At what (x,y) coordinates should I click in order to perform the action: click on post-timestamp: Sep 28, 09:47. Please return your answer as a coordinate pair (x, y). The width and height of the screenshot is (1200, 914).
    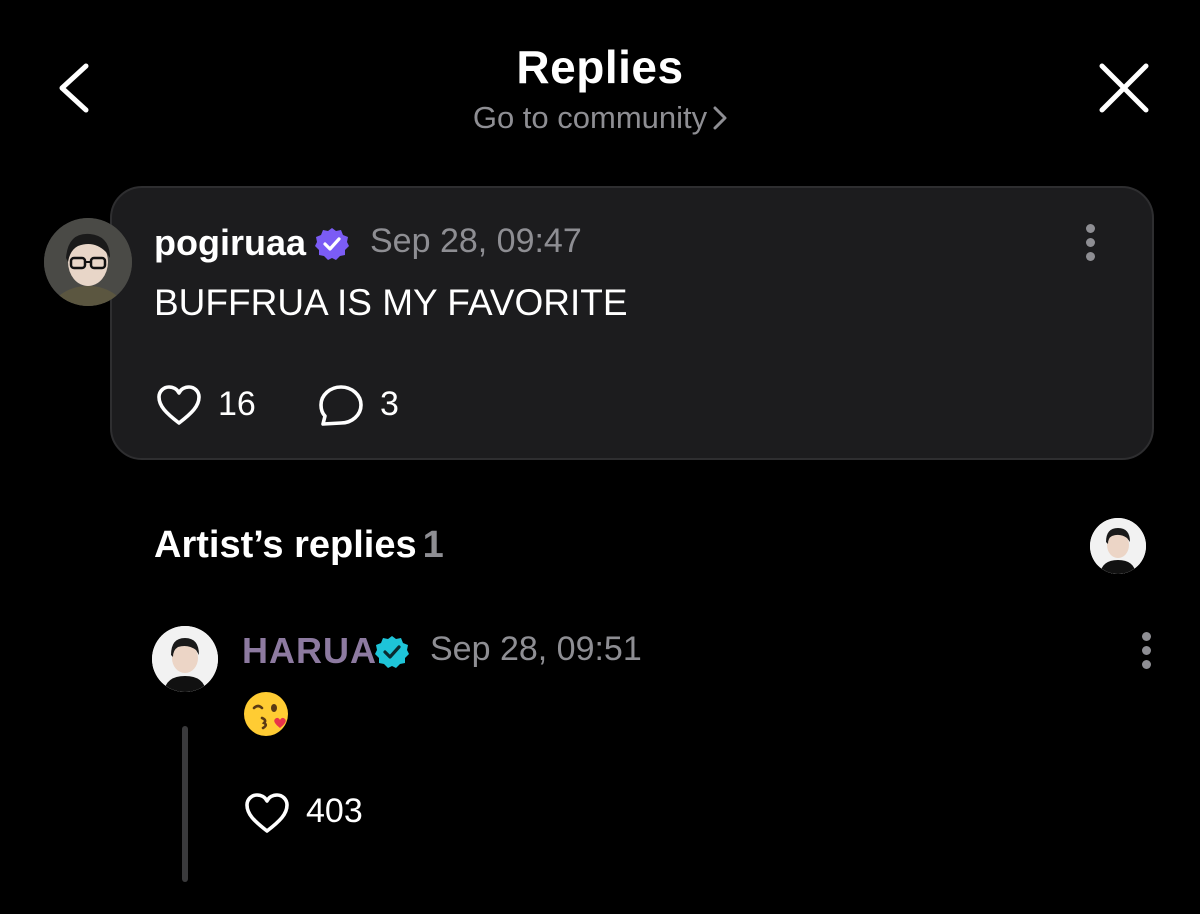
    Looking at the image, I should click on (476, 241).